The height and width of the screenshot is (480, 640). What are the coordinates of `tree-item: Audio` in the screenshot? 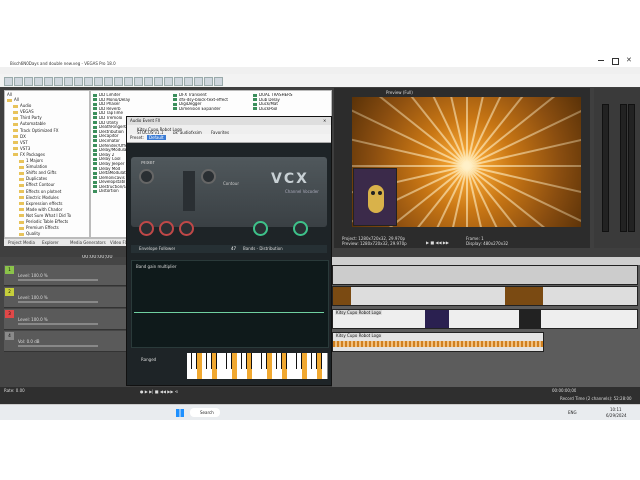 It's located at (22, 105).